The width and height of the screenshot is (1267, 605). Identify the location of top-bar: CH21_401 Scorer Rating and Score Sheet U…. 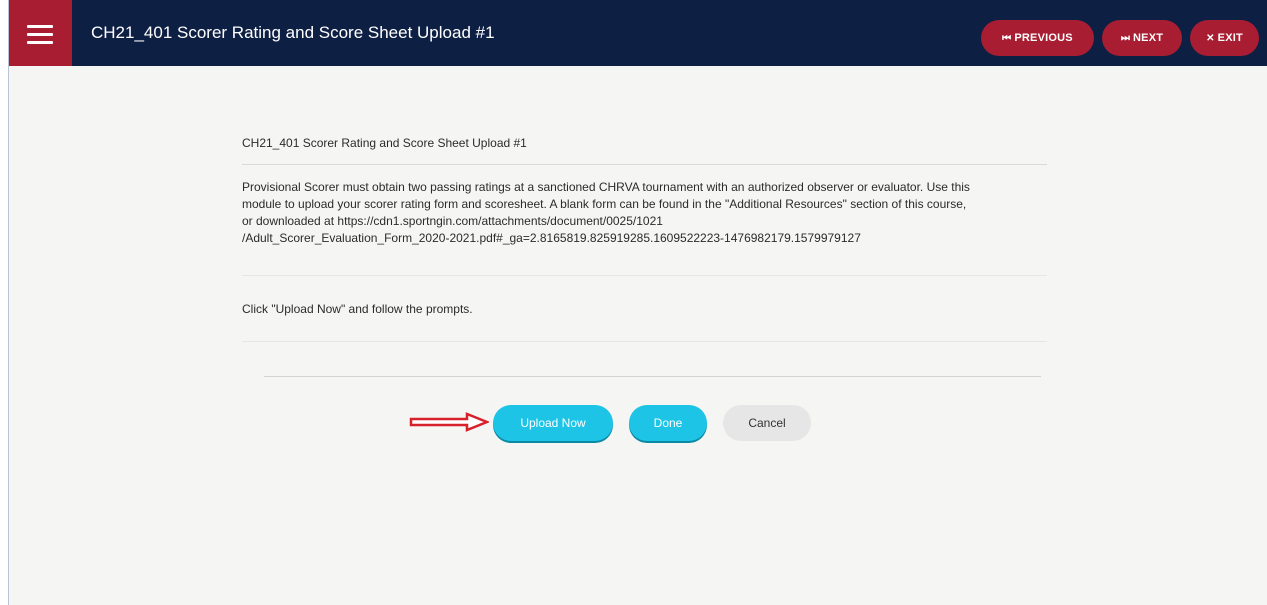
(638, 33).